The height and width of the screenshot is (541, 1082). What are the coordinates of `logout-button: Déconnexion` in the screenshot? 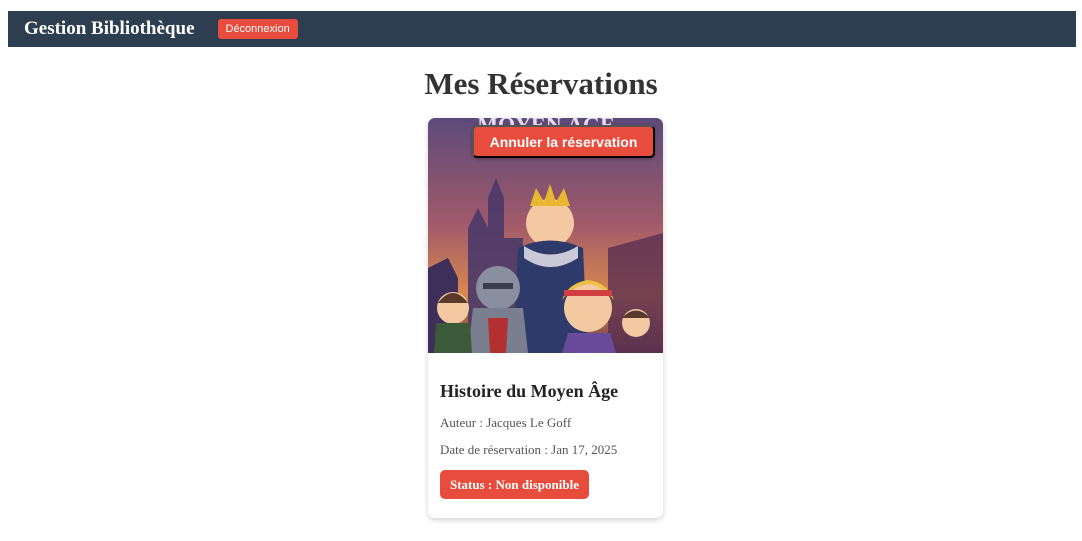 It's located at (257, 29).